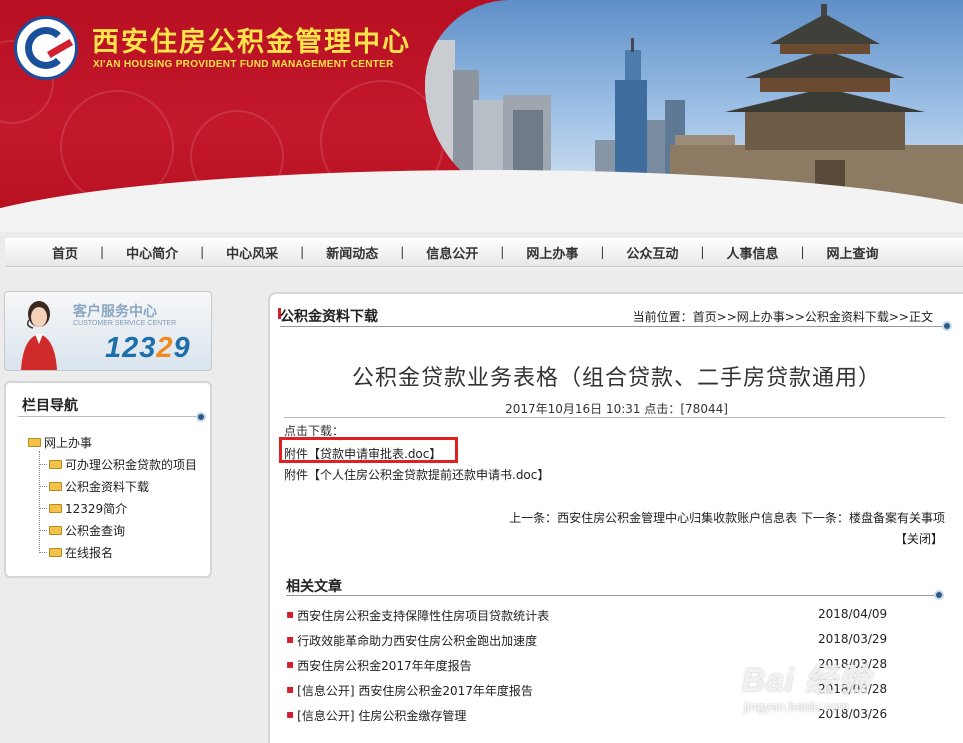  What do you see at coordinates (416, 474) in the screenshot?
I see `attachment-prepayment-link: 附件【个人住房公积金贷款提前还款申请书.doc】` at bounding box center [416, 474].